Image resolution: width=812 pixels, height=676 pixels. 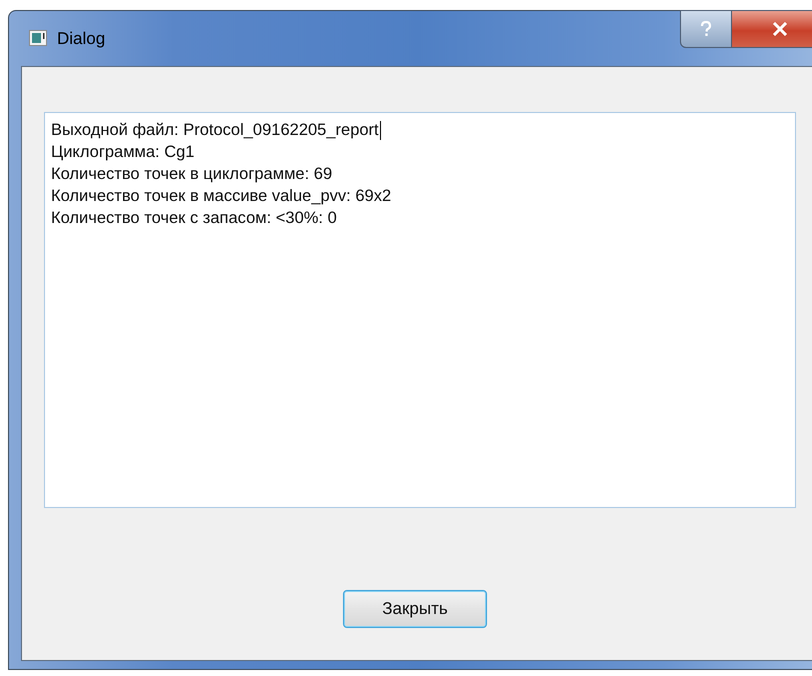 What do you see at coordinates (194, 218) in the screenshot?
I see `output-line: Количество точек с запасом: <30%: 0` at bounding box center [194, 218].